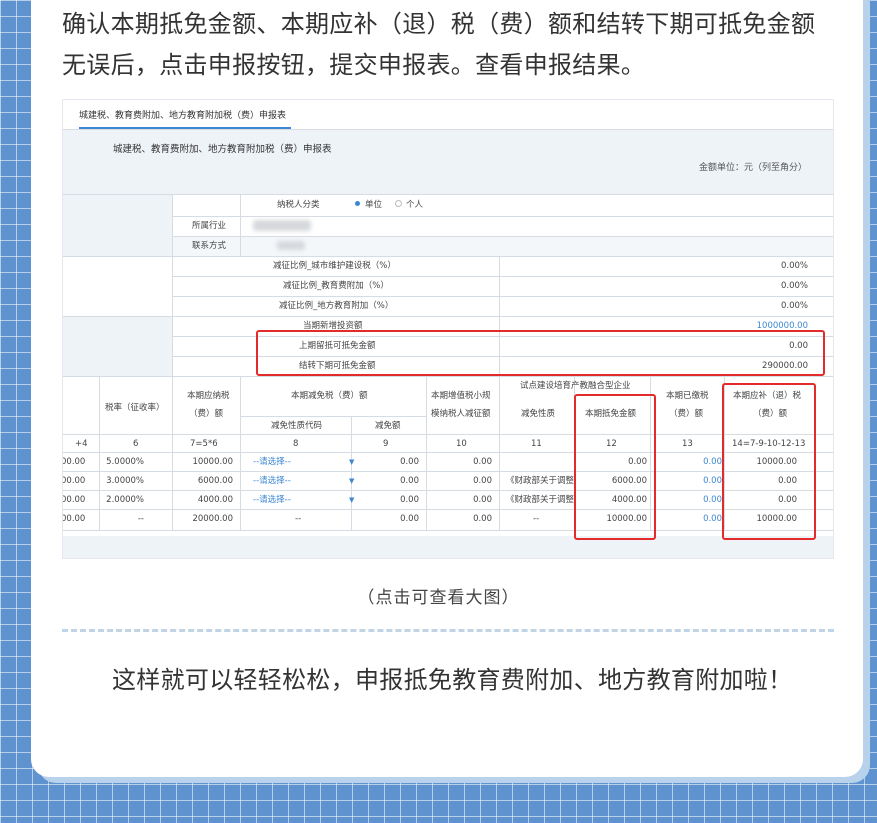 The width and height of the screenshot is (877, 823). I want to click on col-pilot-header: 试点建设培育产教融合型企业, so click(575, 386).